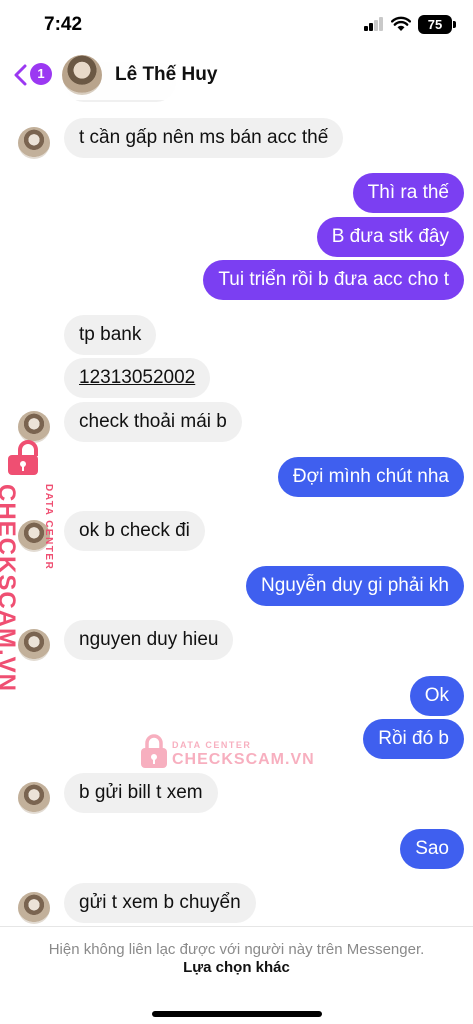  Describe the element at coordinates (153, 422) in the screenshot. I see `message-bubble-incoming: check thoải mái b` at that location.